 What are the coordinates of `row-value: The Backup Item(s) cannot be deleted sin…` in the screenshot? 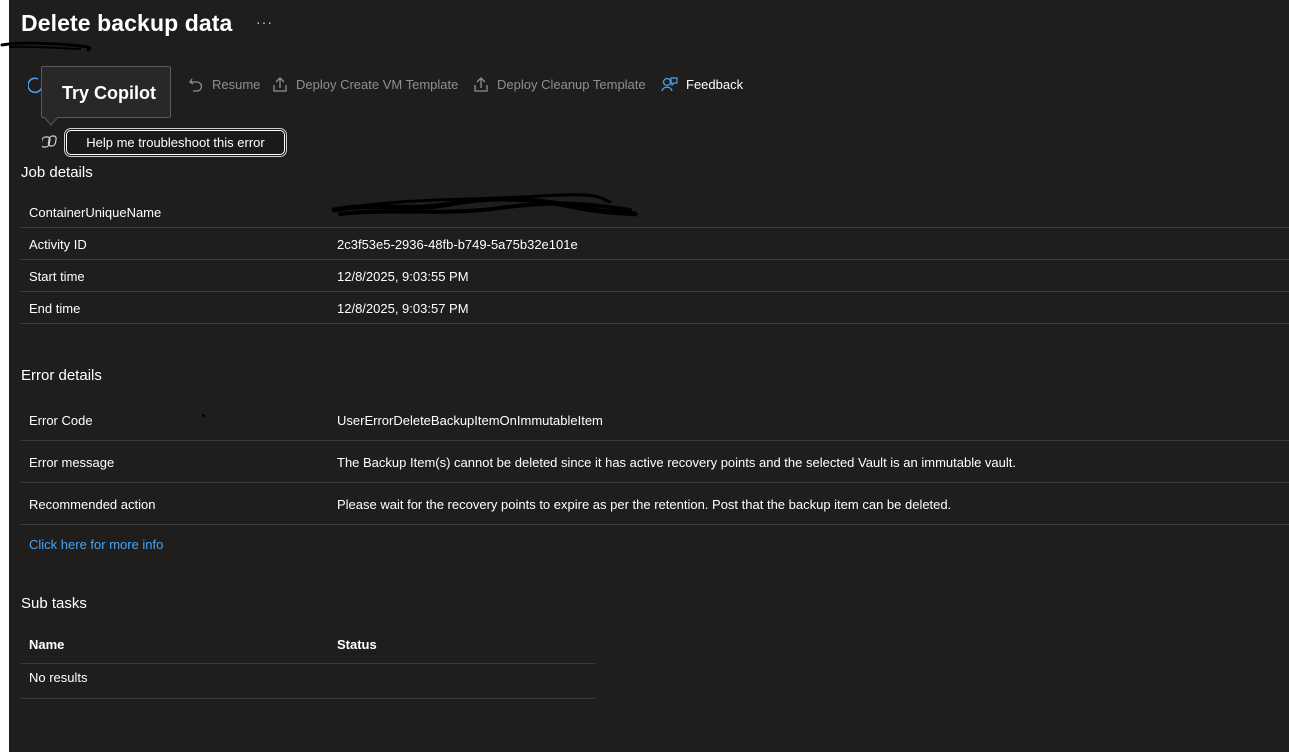 It's located at (677, 462).